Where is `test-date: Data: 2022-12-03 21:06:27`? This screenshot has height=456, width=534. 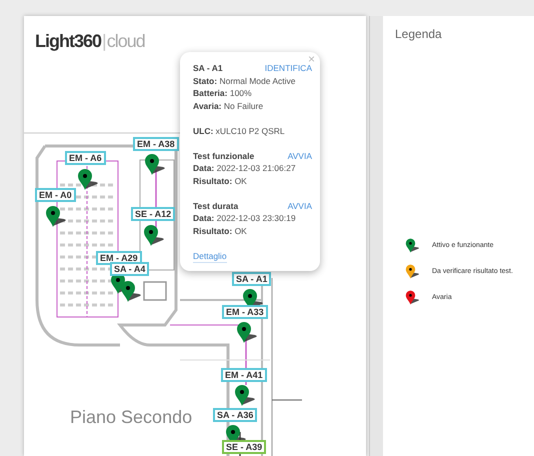 test-date: Data: 2022-12-03 21:06:27 is located at coordinates (245, 168).